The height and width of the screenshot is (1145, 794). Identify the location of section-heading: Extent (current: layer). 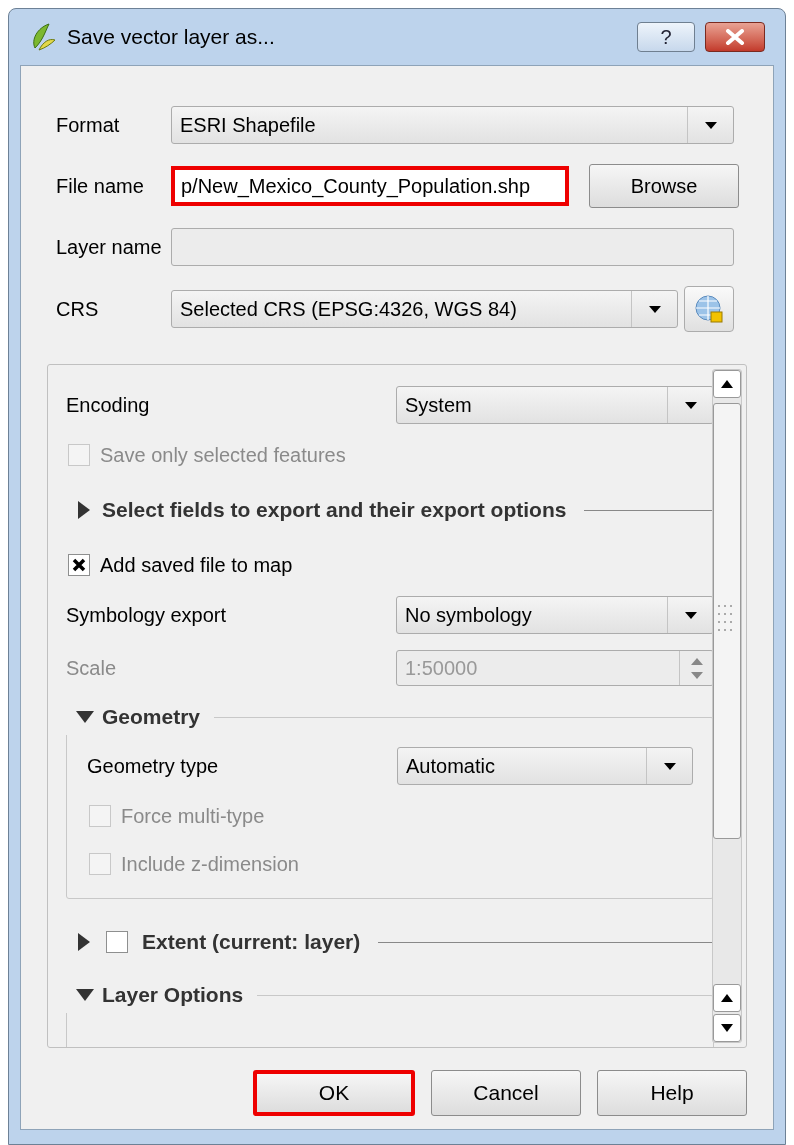
(251, 942).